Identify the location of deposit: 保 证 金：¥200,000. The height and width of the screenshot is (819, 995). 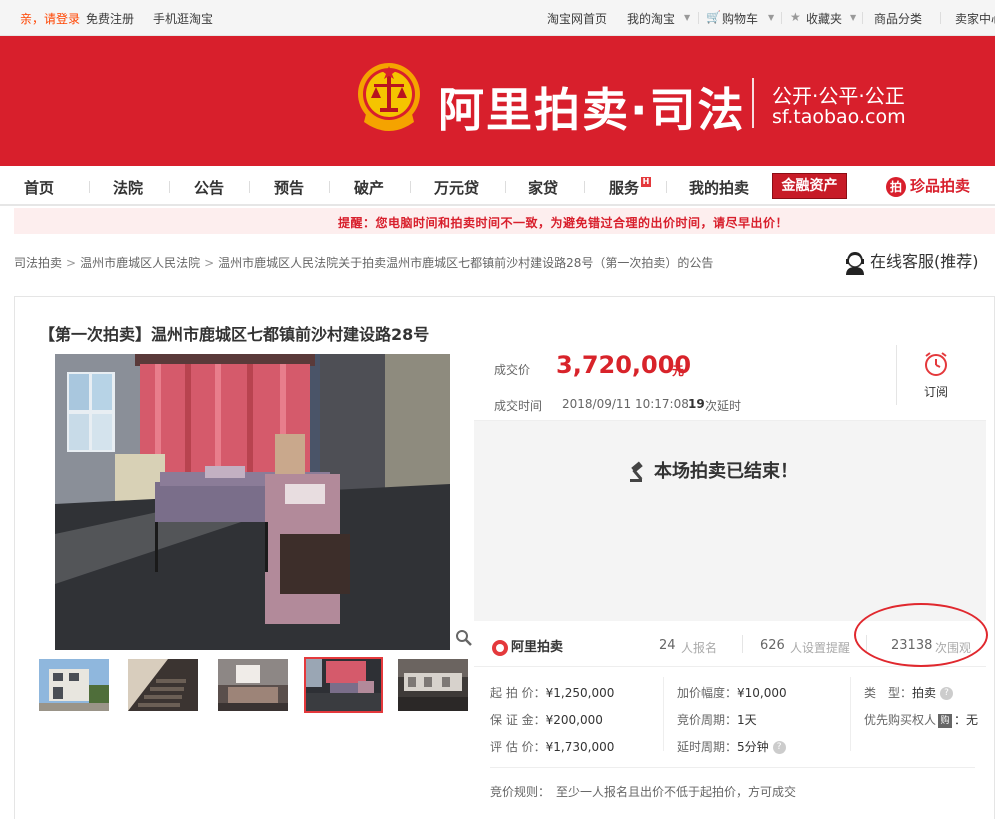
(546, 719).